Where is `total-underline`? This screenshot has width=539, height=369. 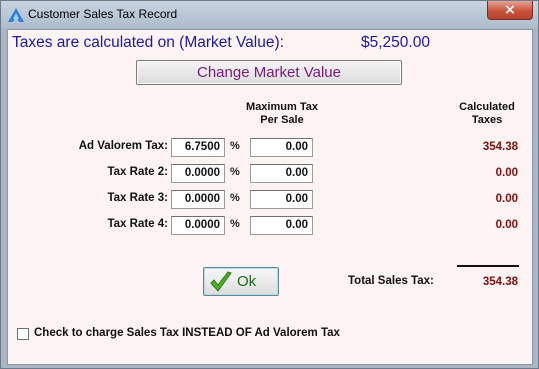
total-underline is located at coordinates (488, 266).